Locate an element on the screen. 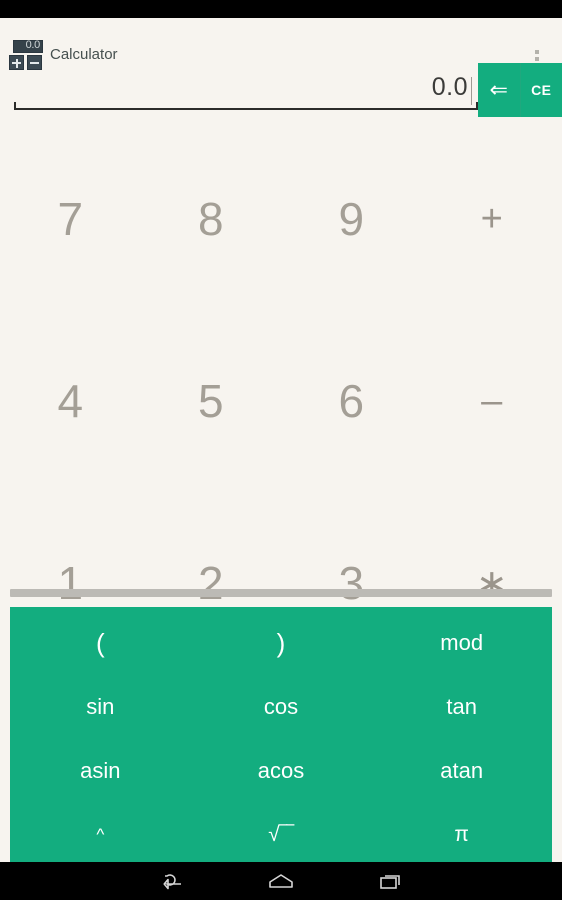 This screenshot has height=900, width=562. key-plus: + is located at coordinates (492, 219).